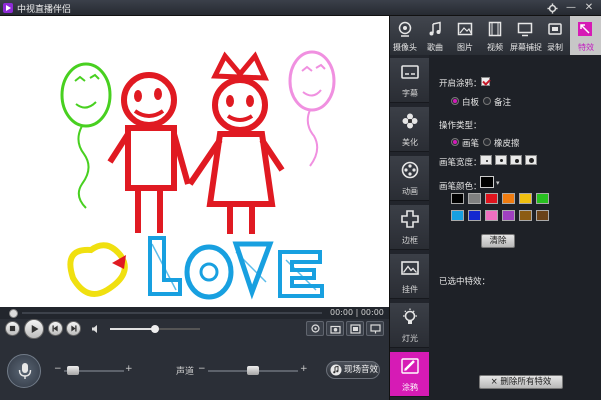  I want to click on microphone-icon, so click(25, 371).